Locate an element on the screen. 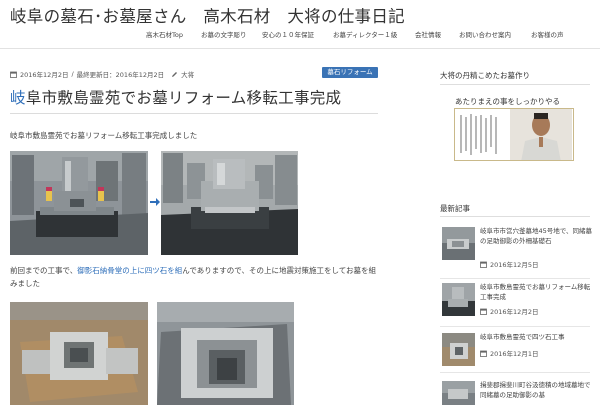  category-badge: 墓石リフォーム is located at coordinates (350, 72).